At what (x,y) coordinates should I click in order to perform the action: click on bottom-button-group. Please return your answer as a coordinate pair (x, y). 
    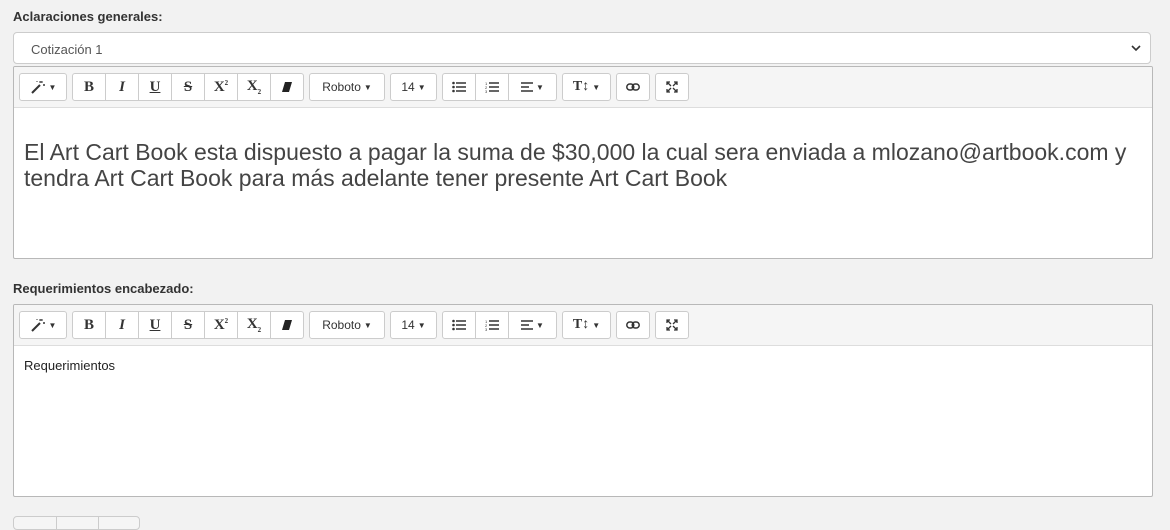
    Looking at the image, I should click on (76, 523).